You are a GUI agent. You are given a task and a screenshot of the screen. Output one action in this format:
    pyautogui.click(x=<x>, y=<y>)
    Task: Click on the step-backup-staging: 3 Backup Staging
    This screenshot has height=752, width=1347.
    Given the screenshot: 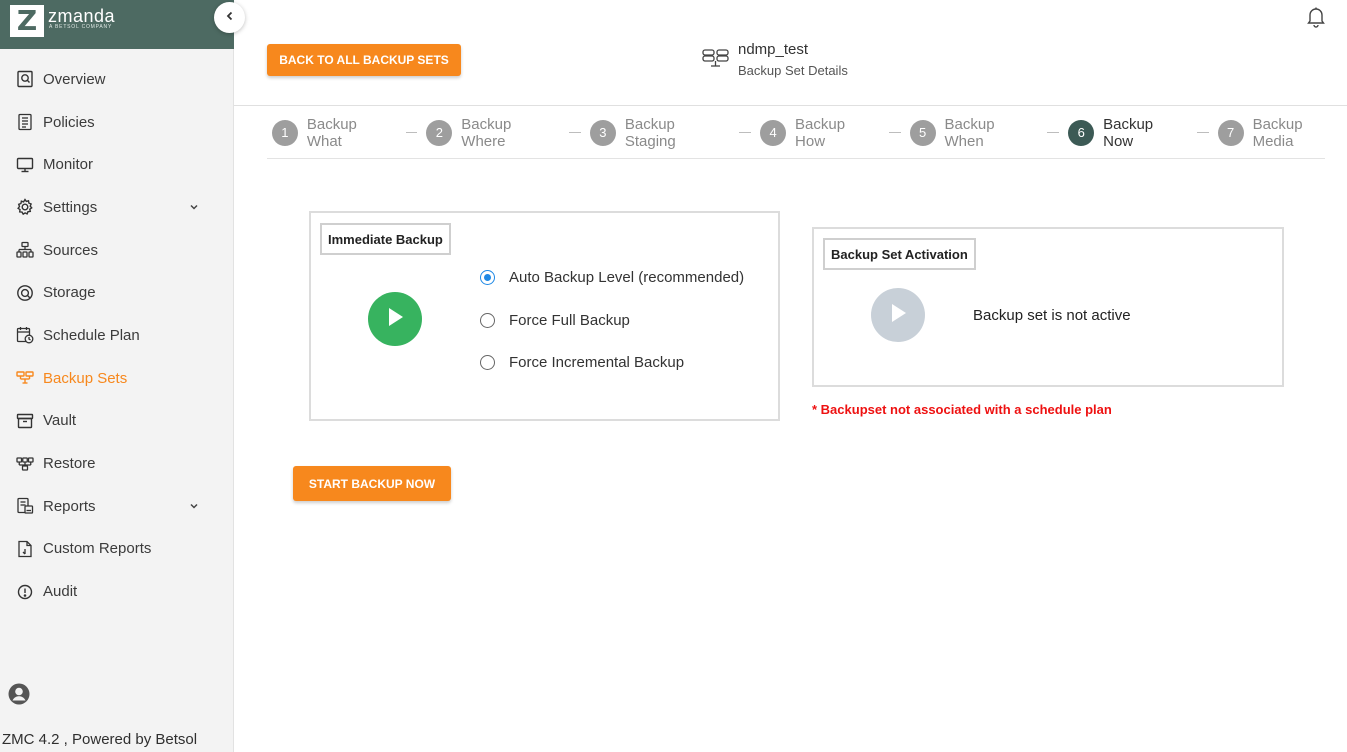 What is the action you would take?
    pyautogui.click(x=659, y=133)
    